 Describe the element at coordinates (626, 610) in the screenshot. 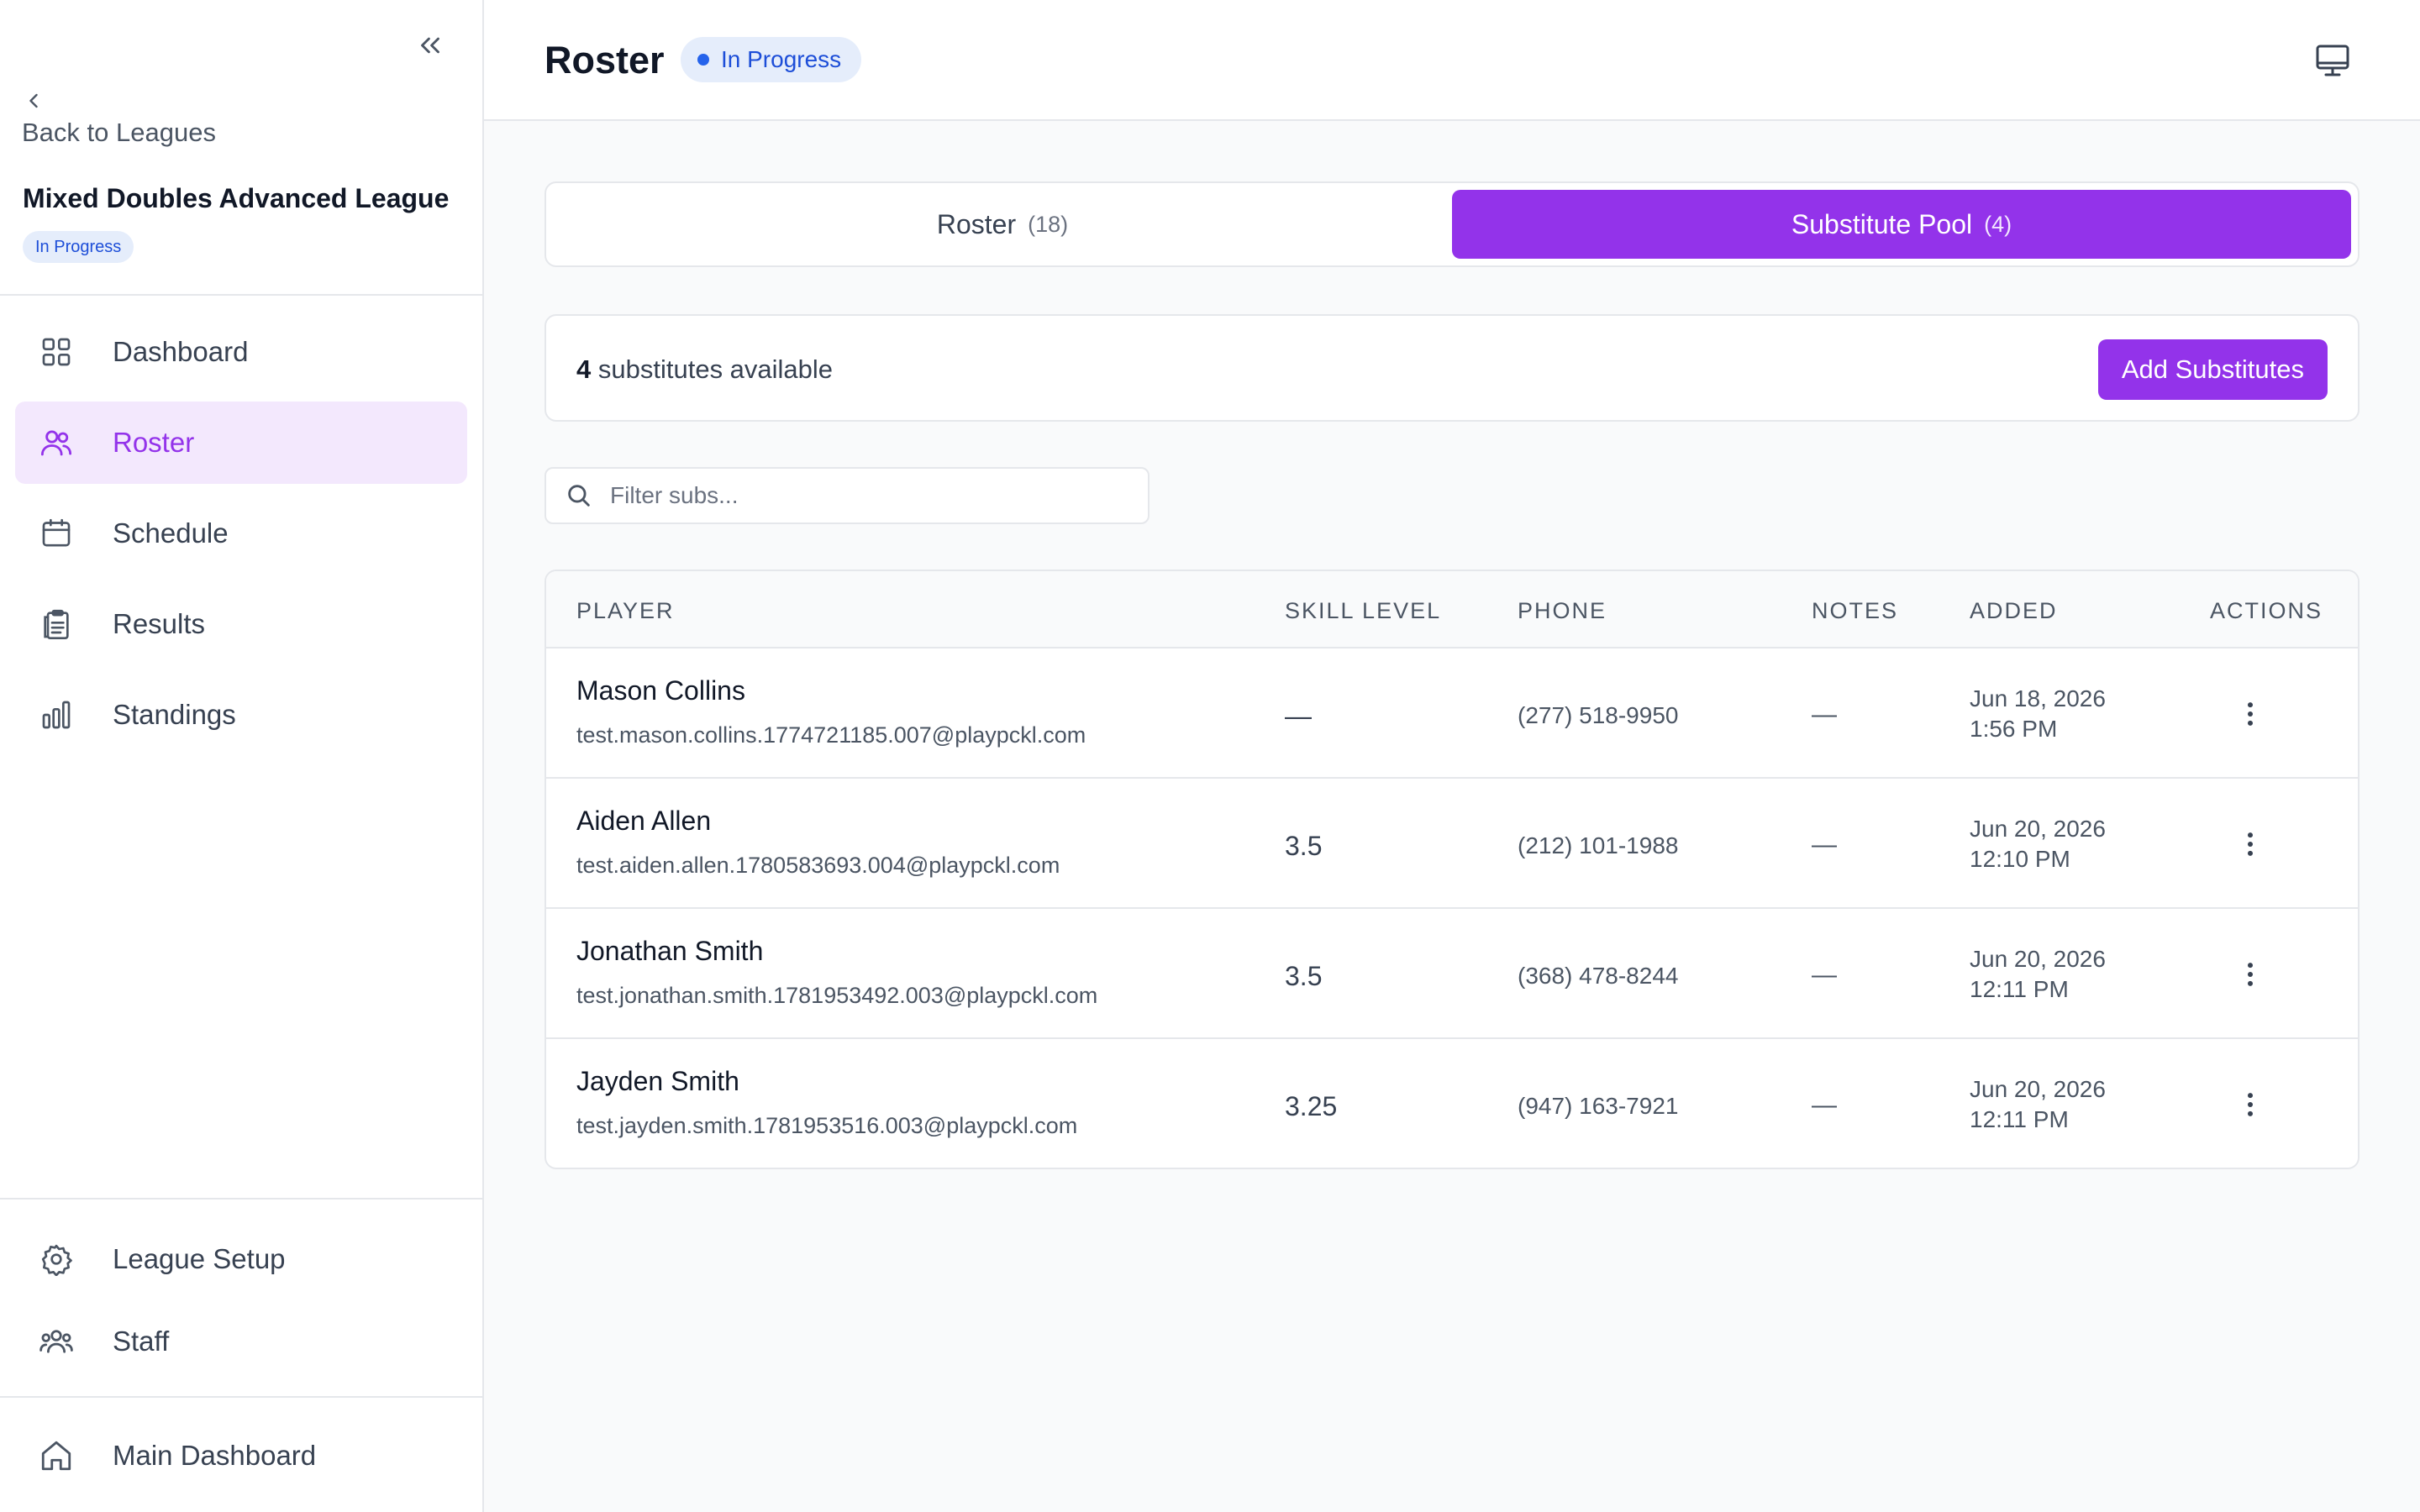

I see `column-header-player: PLAYER` at that location.